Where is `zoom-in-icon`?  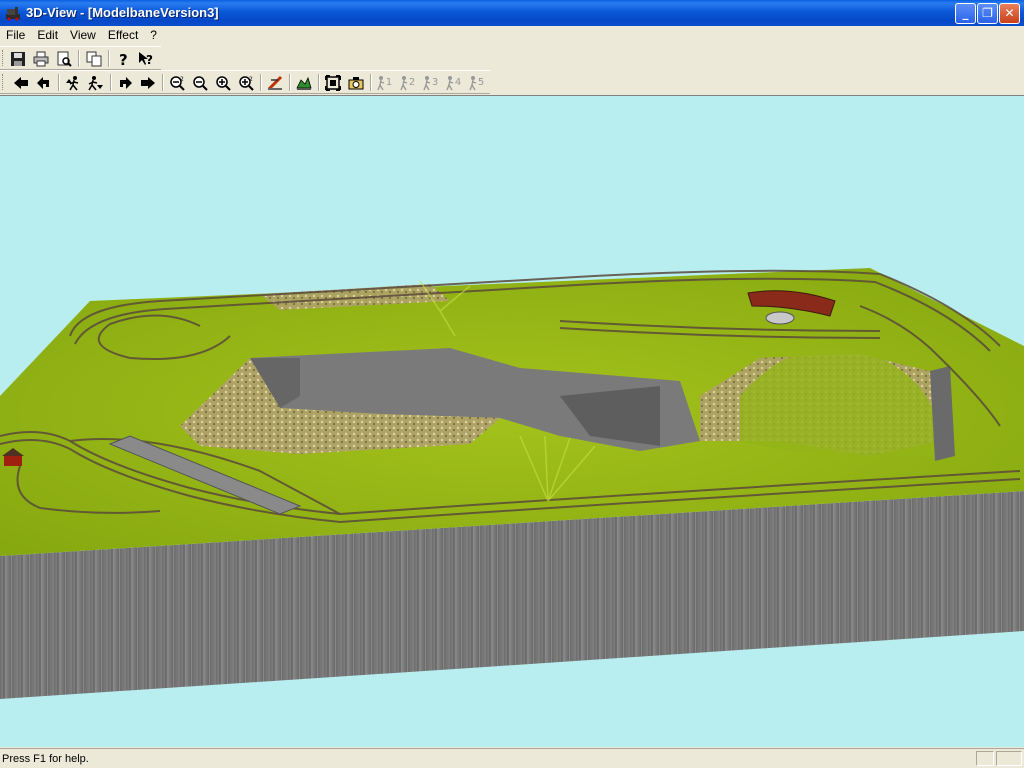
zoom-in-icon is located at coordinates (223, 83).